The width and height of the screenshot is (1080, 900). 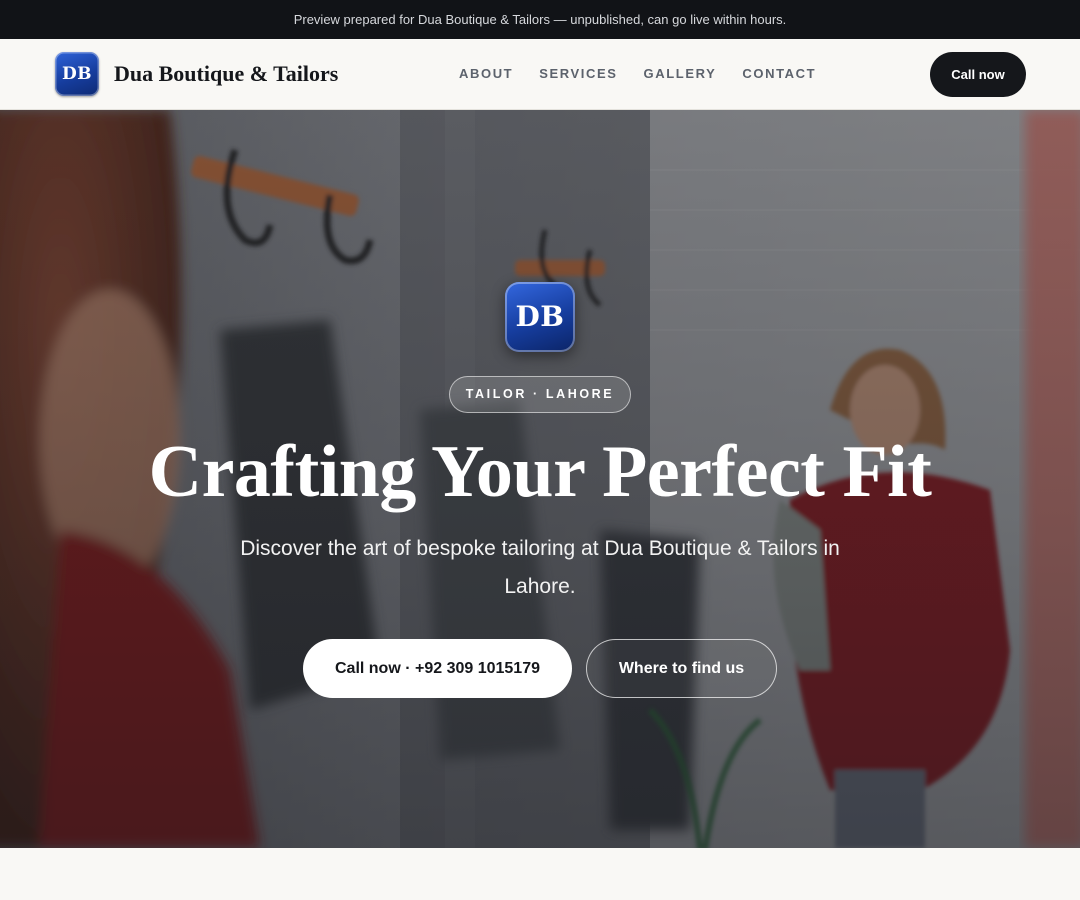 What do you see at coordinates (578, 73) in the screenshot?
I see `nav-link-services: SERVICES` at bounding box center [578, 73].